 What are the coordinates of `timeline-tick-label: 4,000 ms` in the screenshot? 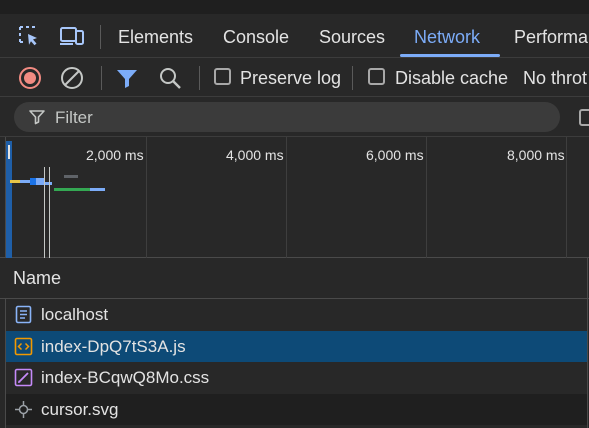 It's located at (255, 155).